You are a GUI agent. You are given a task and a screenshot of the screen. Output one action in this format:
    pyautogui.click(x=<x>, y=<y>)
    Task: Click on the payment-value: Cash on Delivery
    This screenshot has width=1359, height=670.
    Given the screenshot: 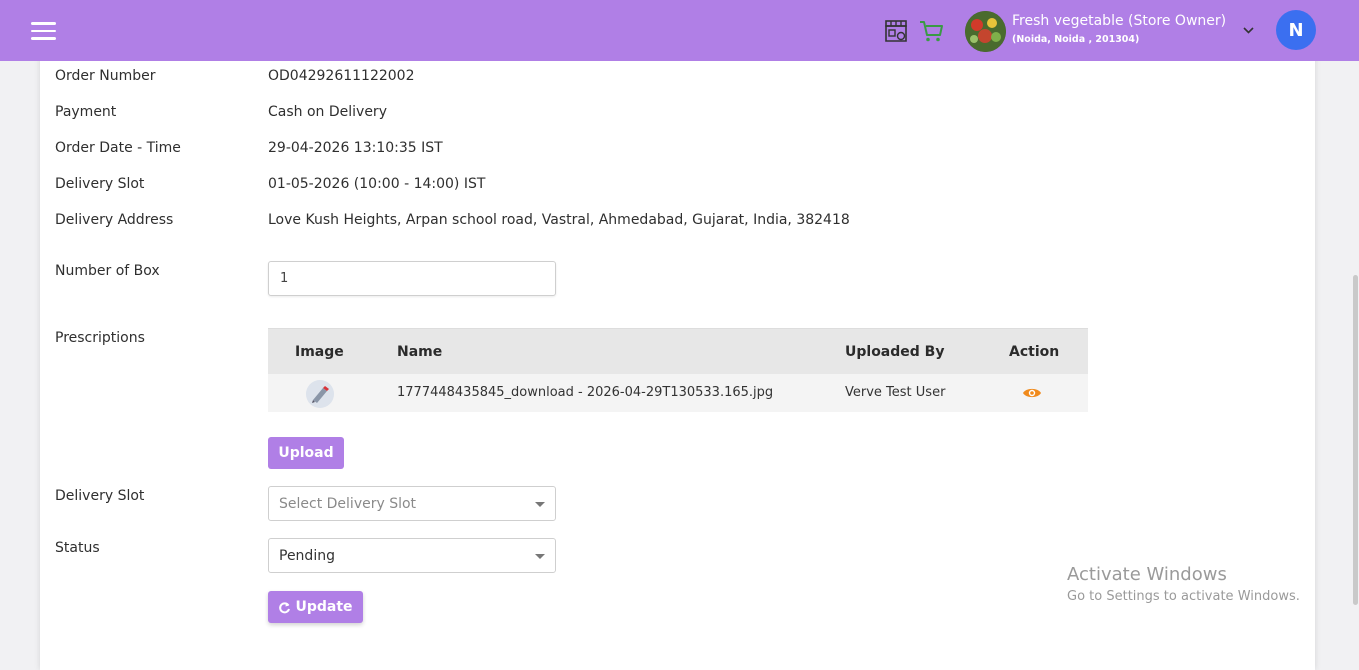 What is the action you would take?
    pyautogui.click(x=327, y=112)
    